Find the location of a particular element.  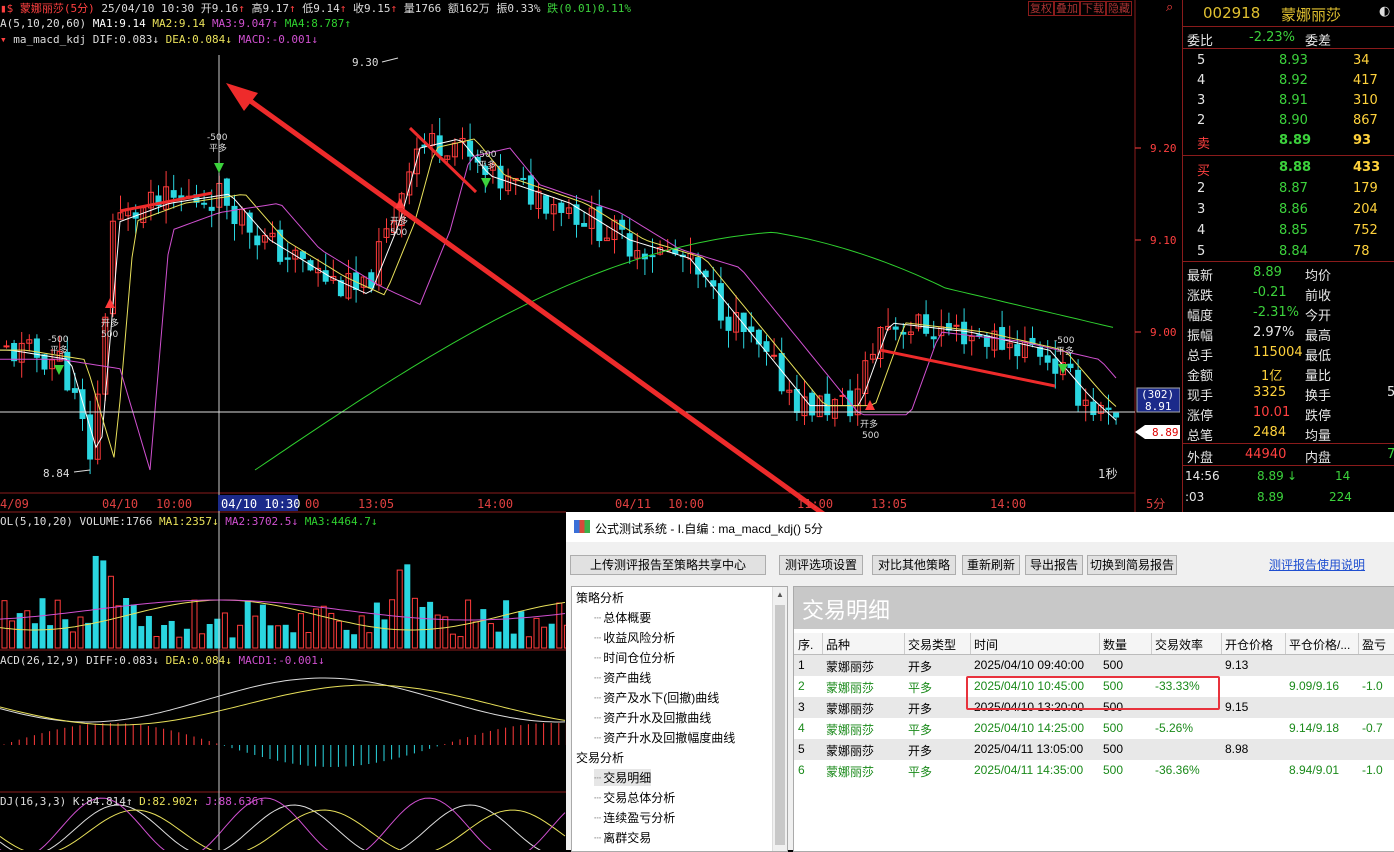

column-header: 盈亏 is located at coordinates (1374, 644).